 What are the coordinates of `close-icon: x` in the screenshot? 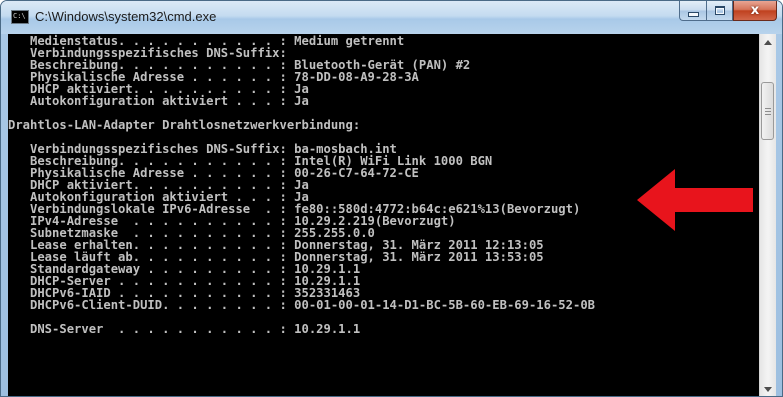 It's located at (755, 10).